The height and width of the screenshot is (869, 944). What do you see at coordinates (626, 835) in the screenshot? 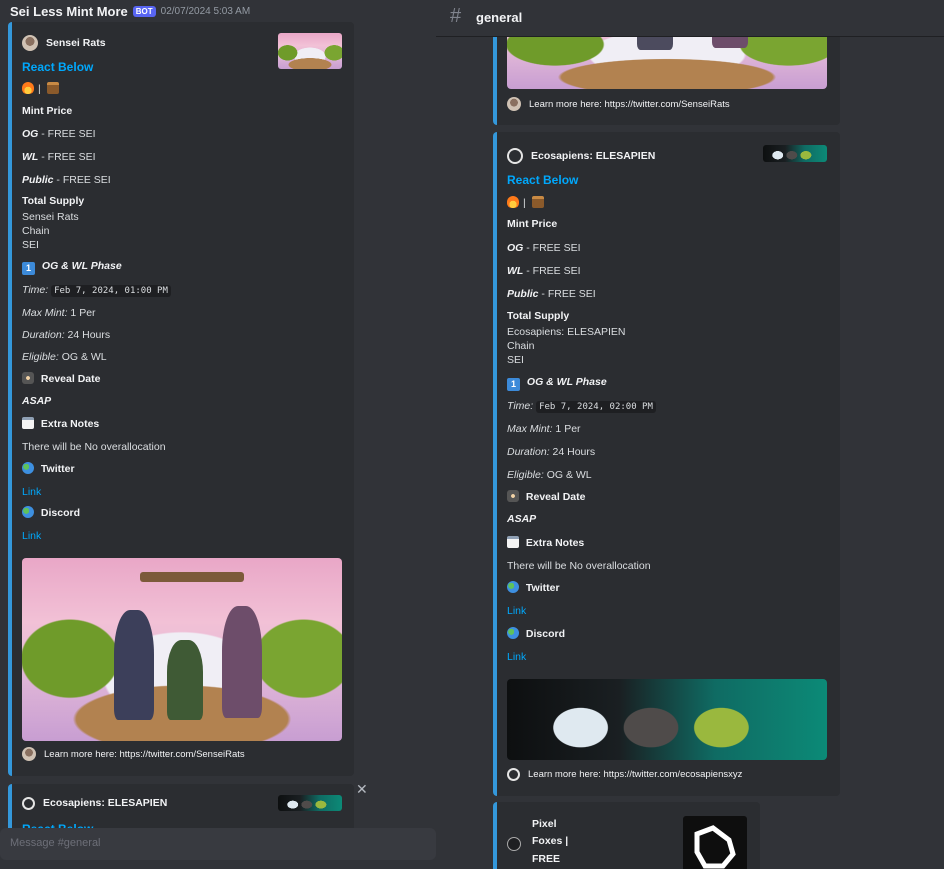
I see `mint-embed-pixel-foxes: Pixel Foxes | FREE` at bounding box center [626, 835].